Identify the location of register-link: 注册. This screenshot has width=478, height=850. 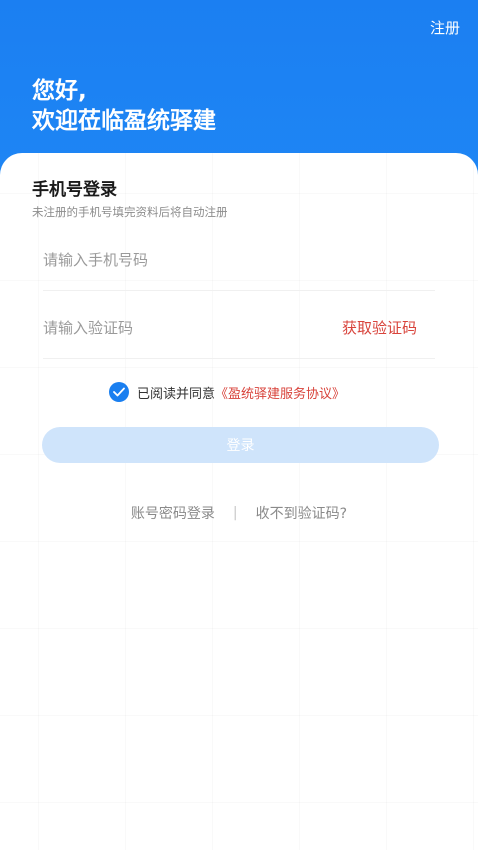
(445, 27).